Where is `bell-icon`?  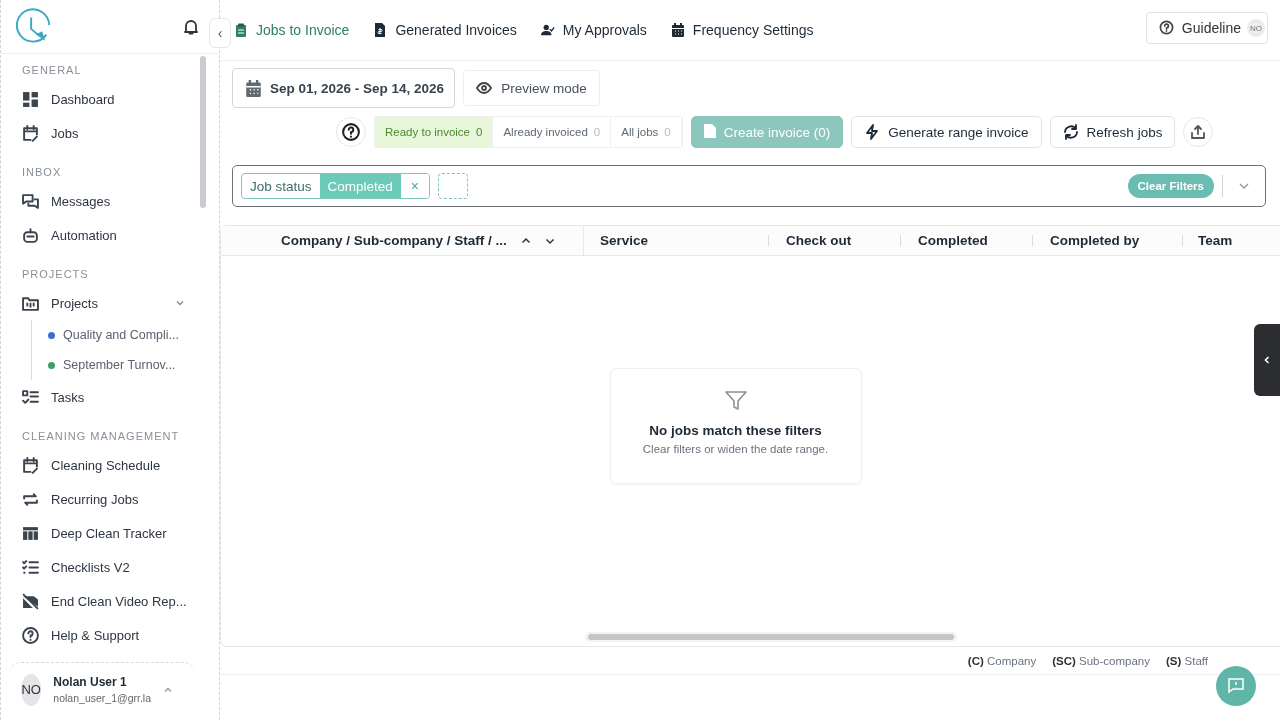 bell-icon is located at coordinates (191, 26).